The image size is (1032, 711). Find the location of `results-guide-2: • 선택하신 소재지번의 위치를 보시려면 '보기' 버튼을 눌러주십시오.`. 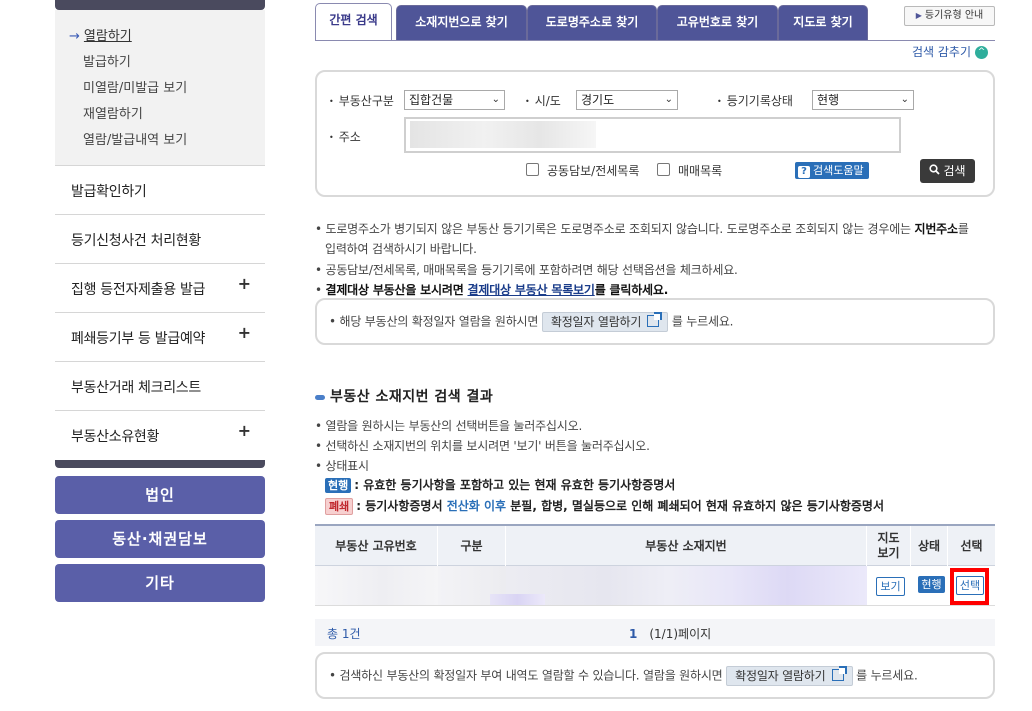

results-guide-2: • 선택하신 소재지번의 위치를 보시려면 '보기' 버튼을 눌러주십시오. is located at coordinates (482, 446).